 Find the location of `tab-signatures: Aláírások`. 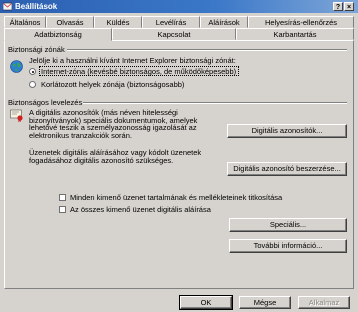

tab-signatures: Aláírások is located at coordinates (224, 22).